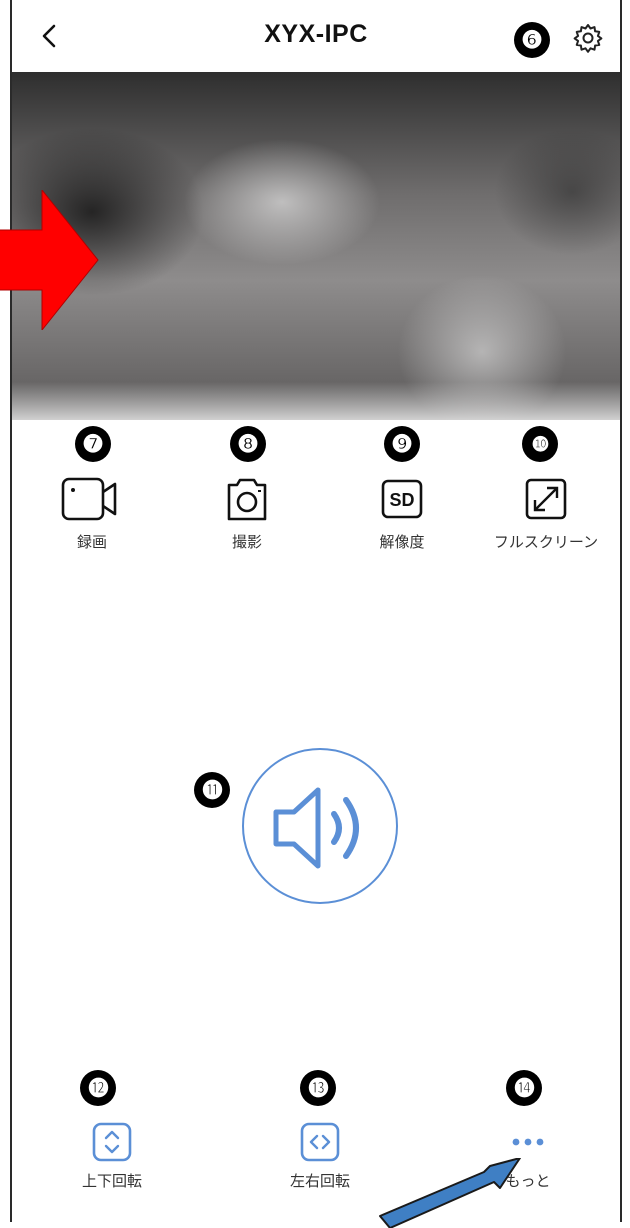 The height and width of the screenshot is (1228, 630). I want to click on record-label: 録画, so click(91, 542).